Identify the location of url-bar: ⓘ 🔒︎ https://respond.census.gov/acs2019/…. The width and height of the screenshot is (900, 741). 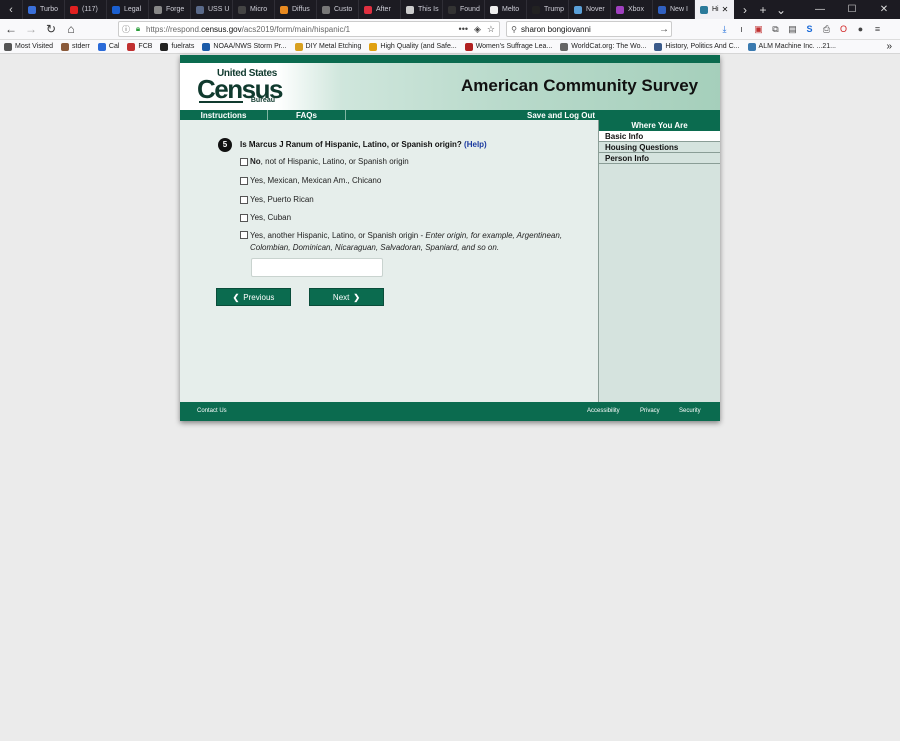
(309, 29).